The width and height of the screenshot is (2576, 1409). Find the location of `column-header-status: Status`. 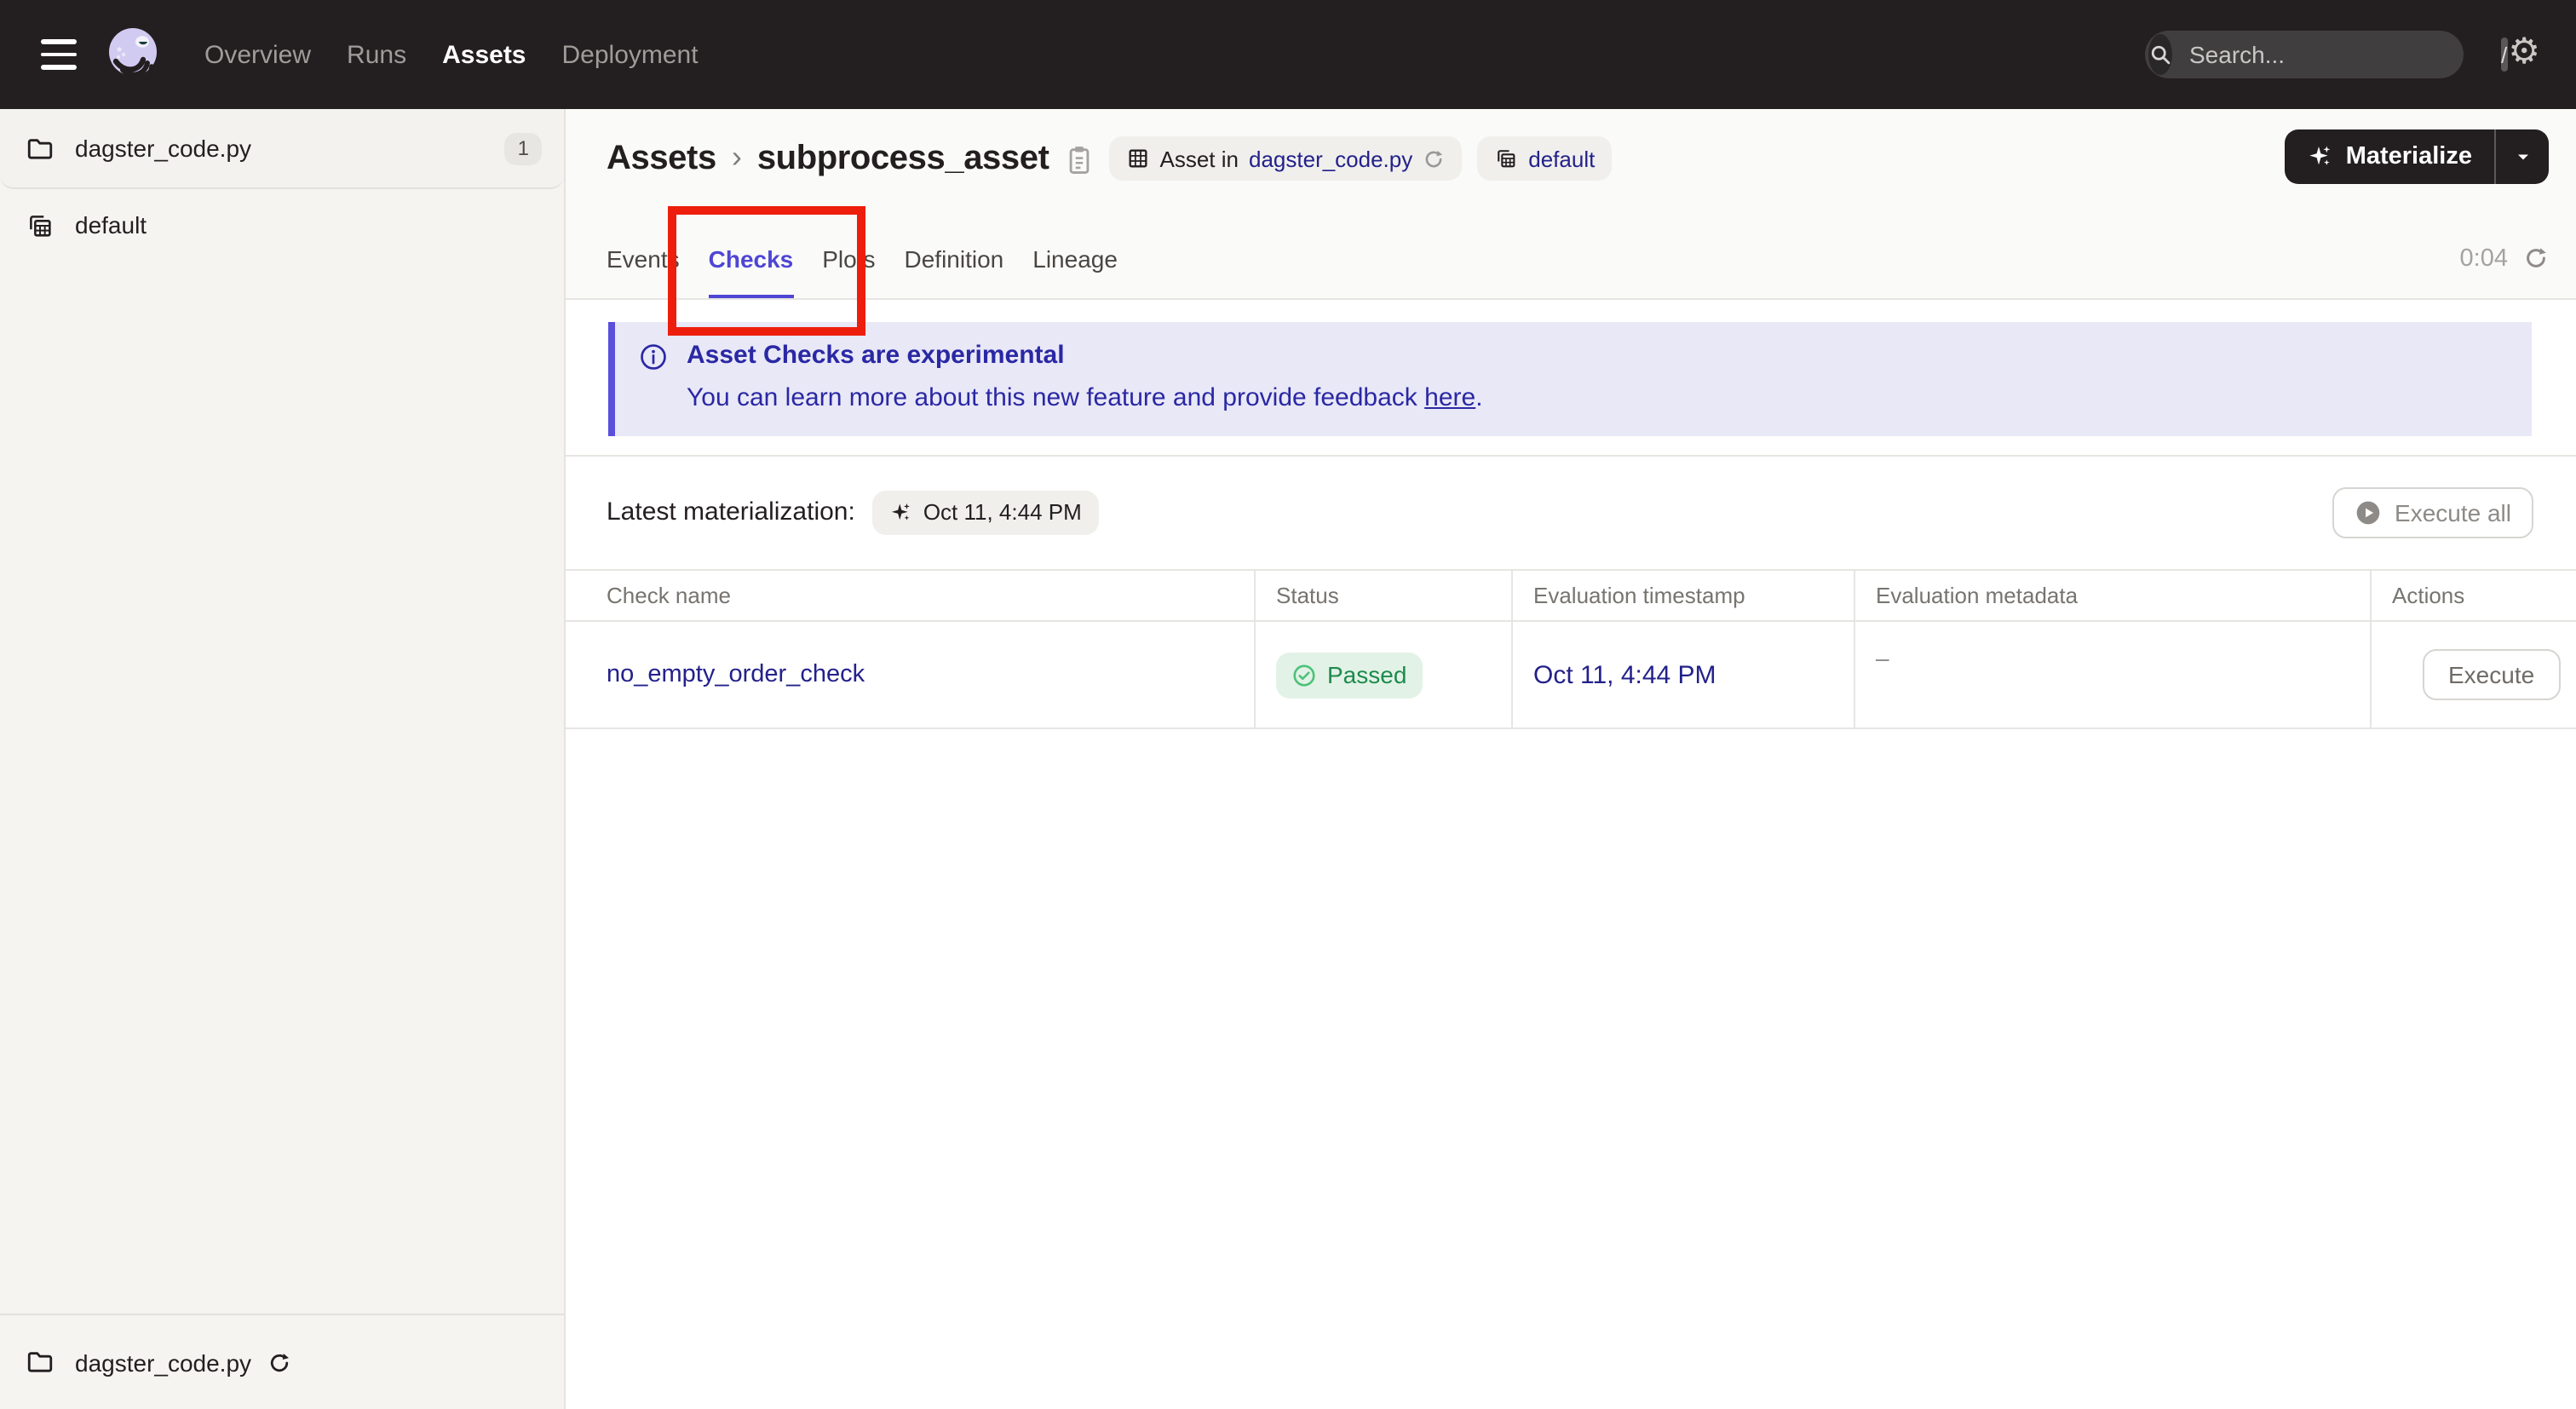

column-header-status: Status is located at coordinates (1382, 595).